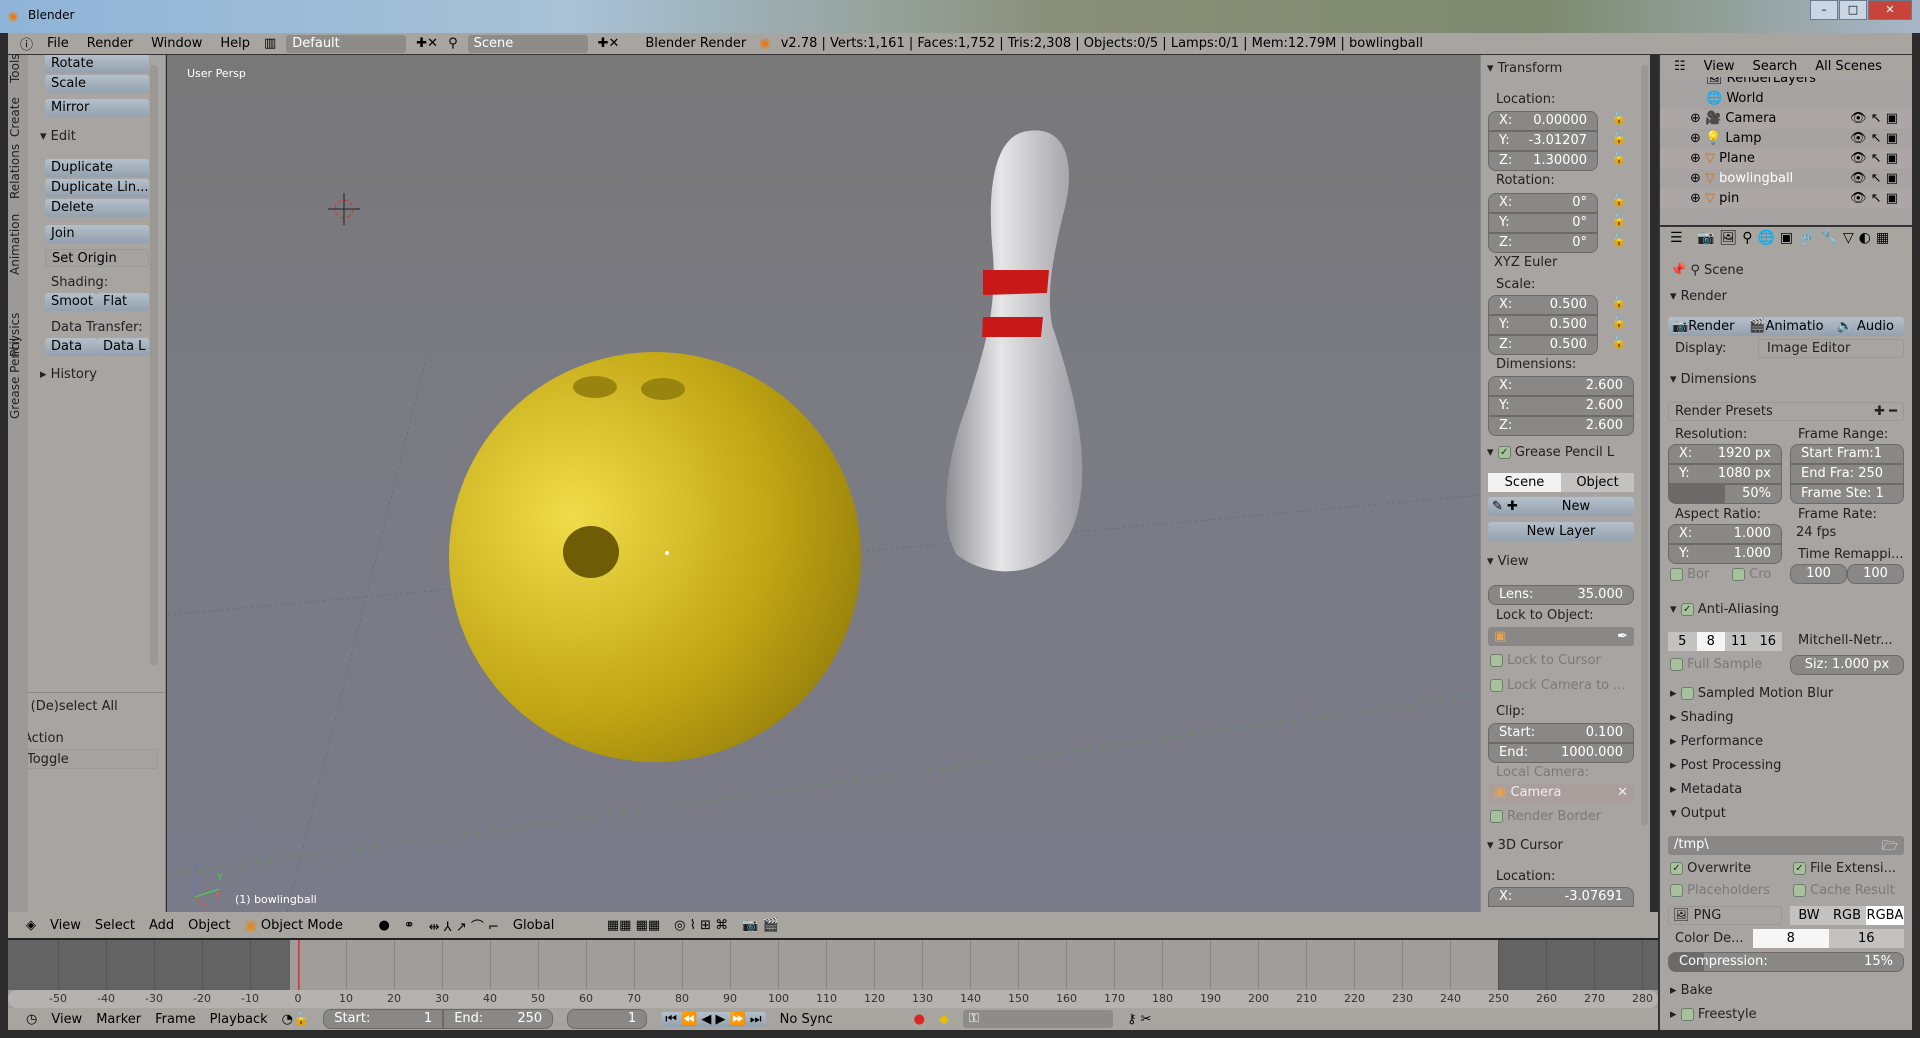  Describe the element at coordinates (1786, 83) in the screenshot. I see `outliner-item-renderlayers: 🖼 RenderLayers` at that location.